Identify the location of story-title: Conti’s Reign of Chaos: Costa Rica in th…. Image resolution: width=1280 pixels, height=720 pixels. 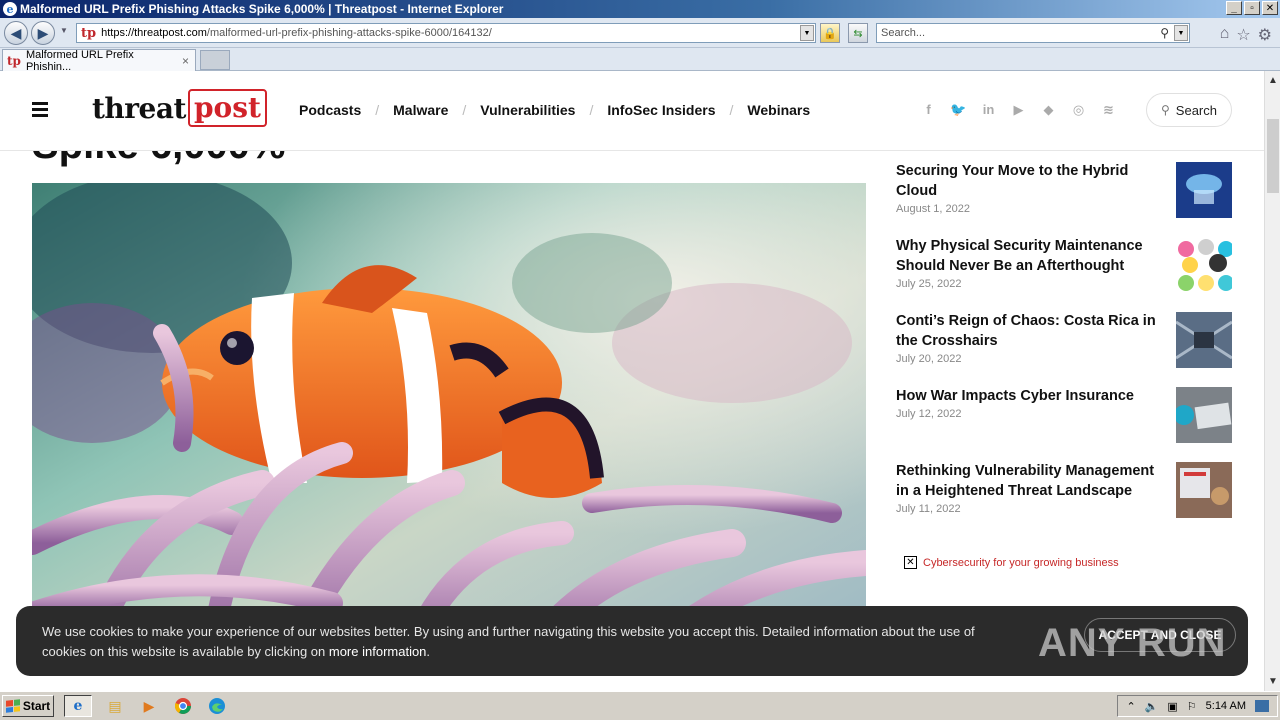
(1029, 331).